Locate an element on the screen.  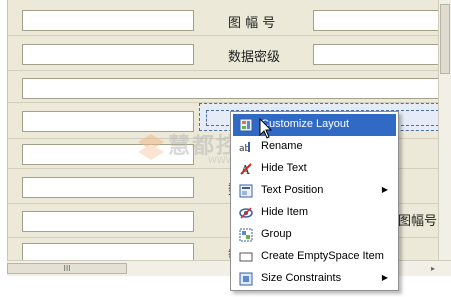
hide-text-icon: A is located at coordinates (246, 169).